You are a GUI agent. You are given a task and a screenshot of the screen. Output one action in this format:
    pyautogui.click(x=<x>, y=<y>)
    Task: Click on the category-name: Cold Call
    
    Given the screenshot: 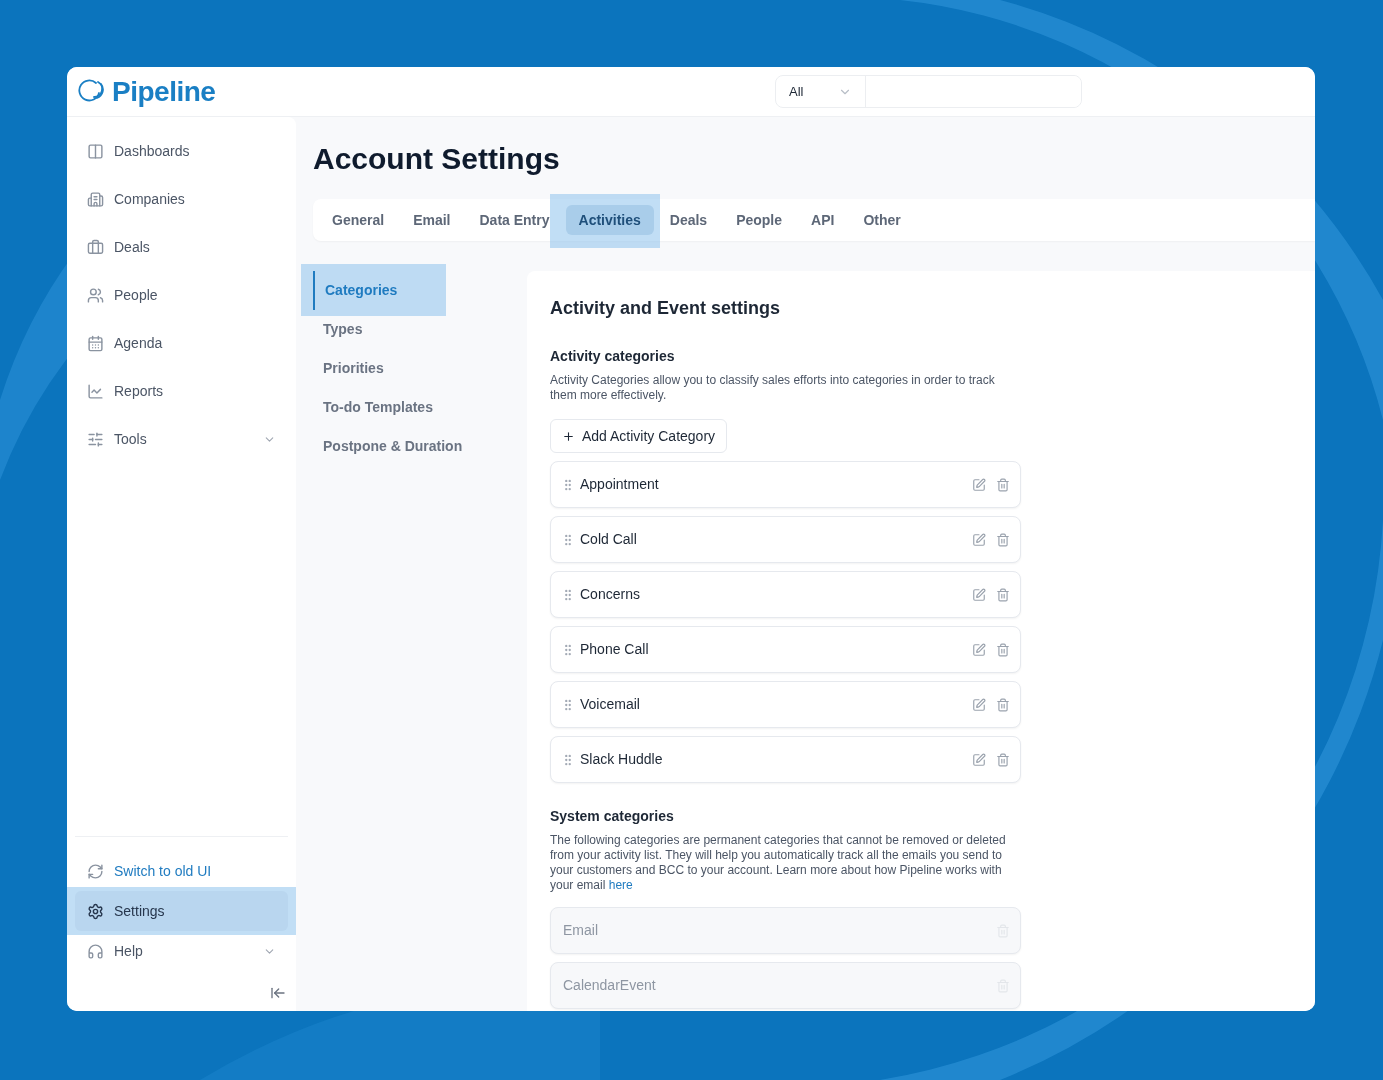 What is the action you would take?
    pyautogui.click(x=609, y=539)
    